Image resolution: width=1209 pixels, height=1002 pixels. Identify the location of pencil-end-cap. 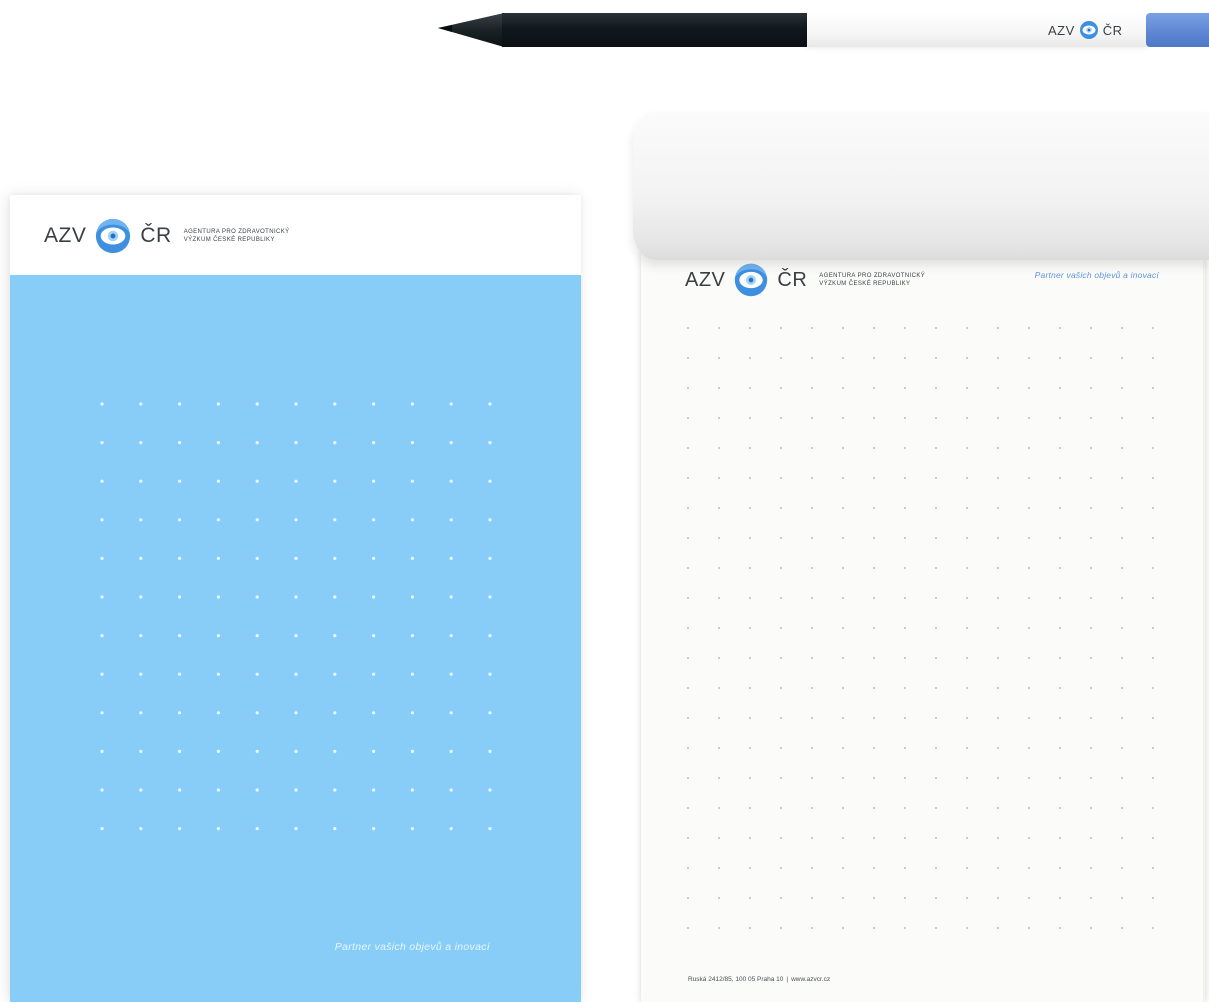
(1177, 30).